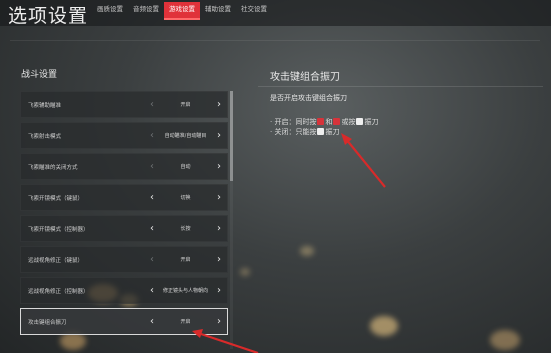  I want to click on section-title: 战斗设置, so click(39, 75).